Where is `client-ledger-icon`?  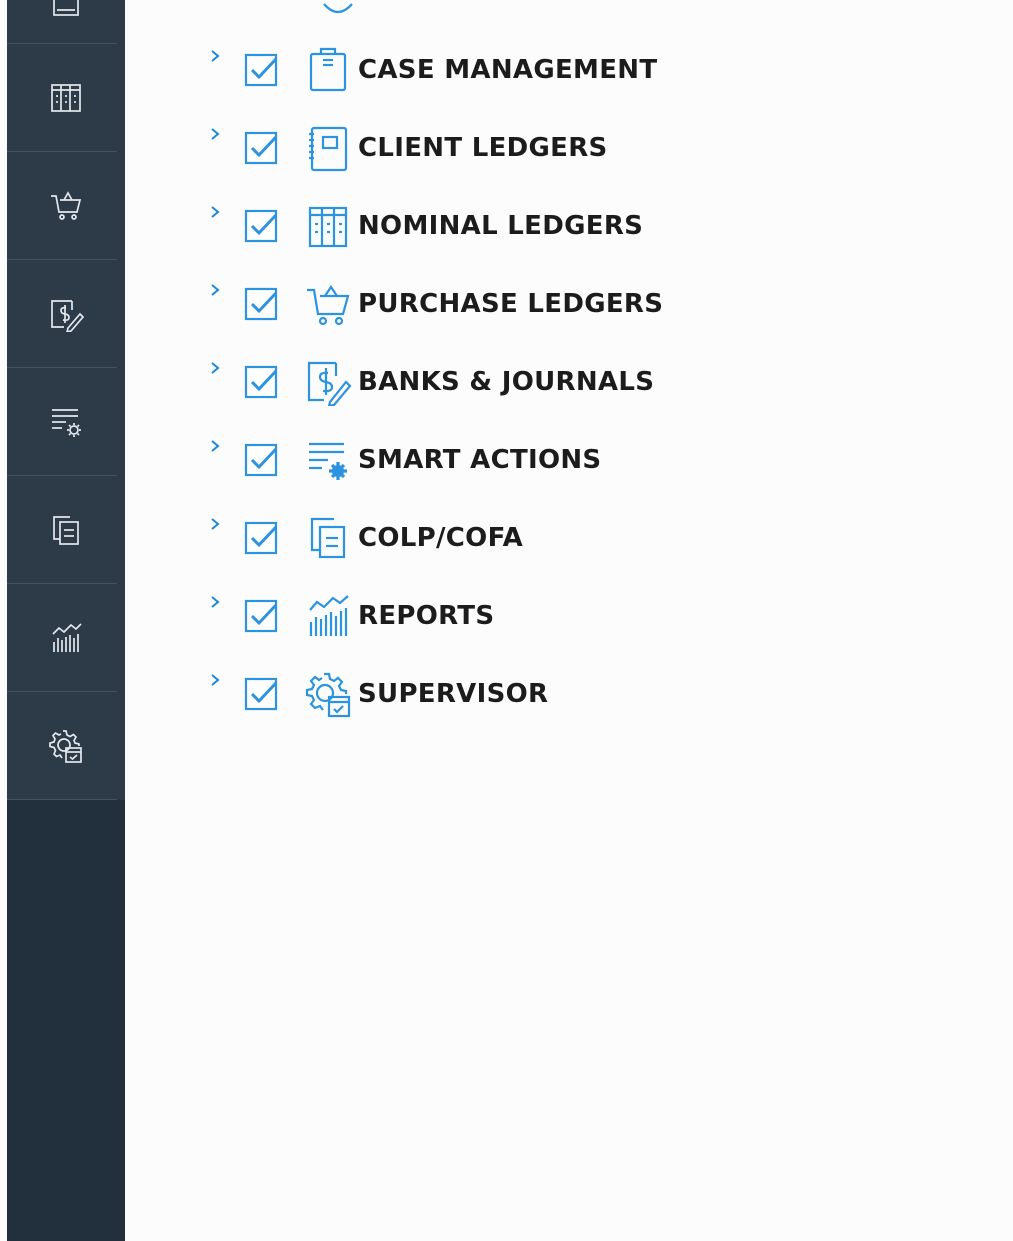 client-ledger-icon is located at coordinates (331, 148).